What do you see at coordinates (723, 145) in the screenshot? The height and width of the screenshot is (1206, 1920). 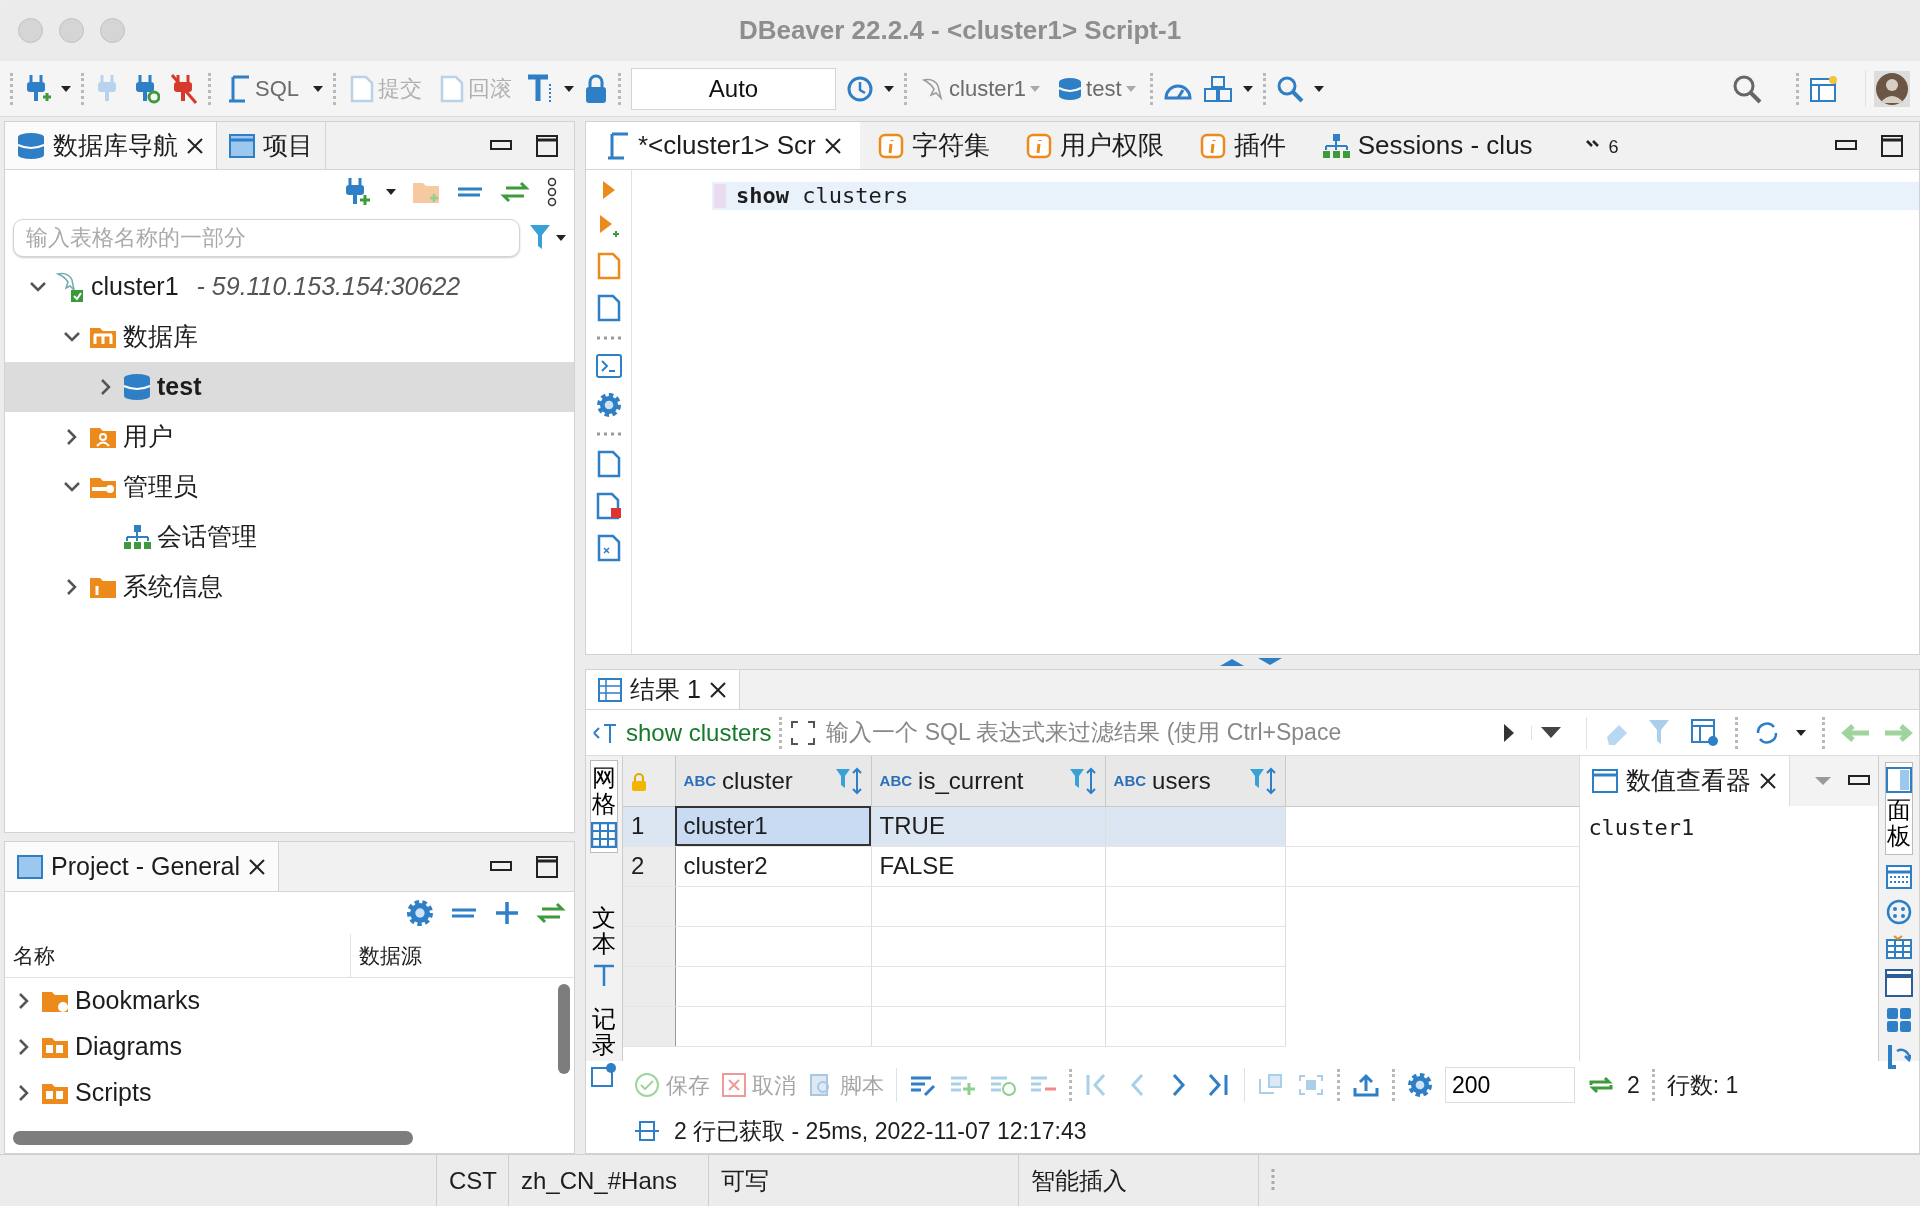 I see `editor-tab: *<cluster1> Scr` at bounding box center [723, 145].